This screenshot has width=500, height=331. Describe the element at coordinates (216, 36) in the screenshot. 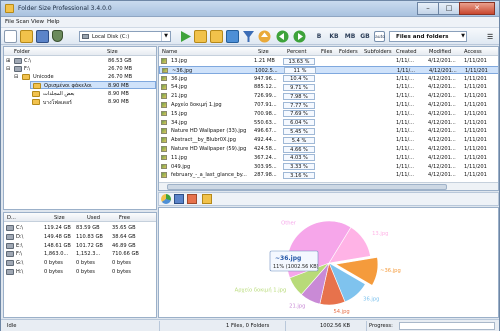

I see `scan-subfolders-icon` at that location.